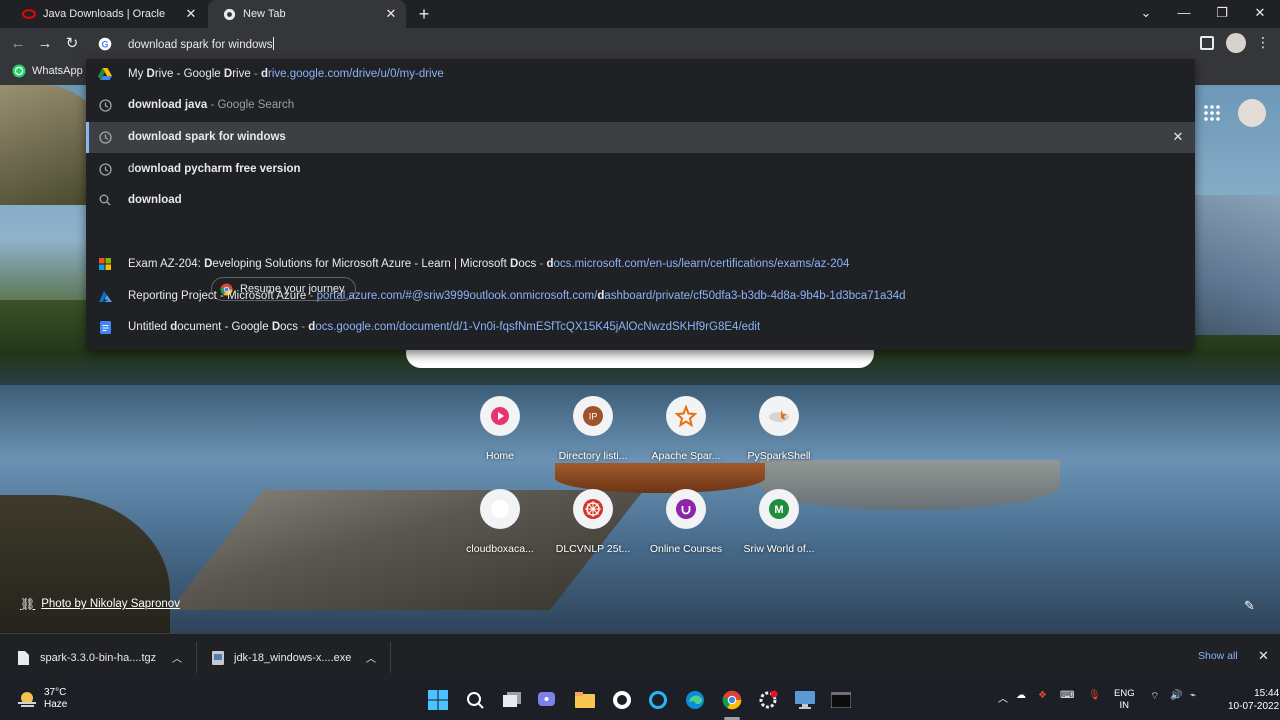 Image resolution: width=1280 pixels, height=720 pixels. Describe the element at coordinates (55, 692) in the screenshot. I see `temperature: 37°C` at that location.